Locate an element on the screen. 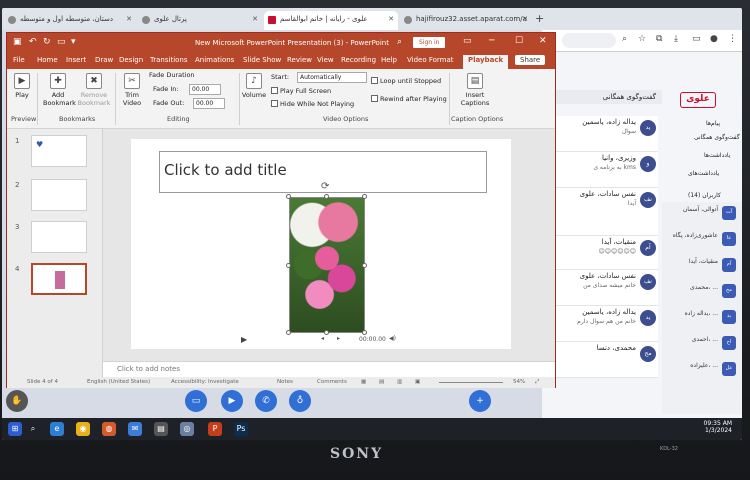 This screenshot has width=750, height=480. add-button: + is located at coordinates (480, 401).